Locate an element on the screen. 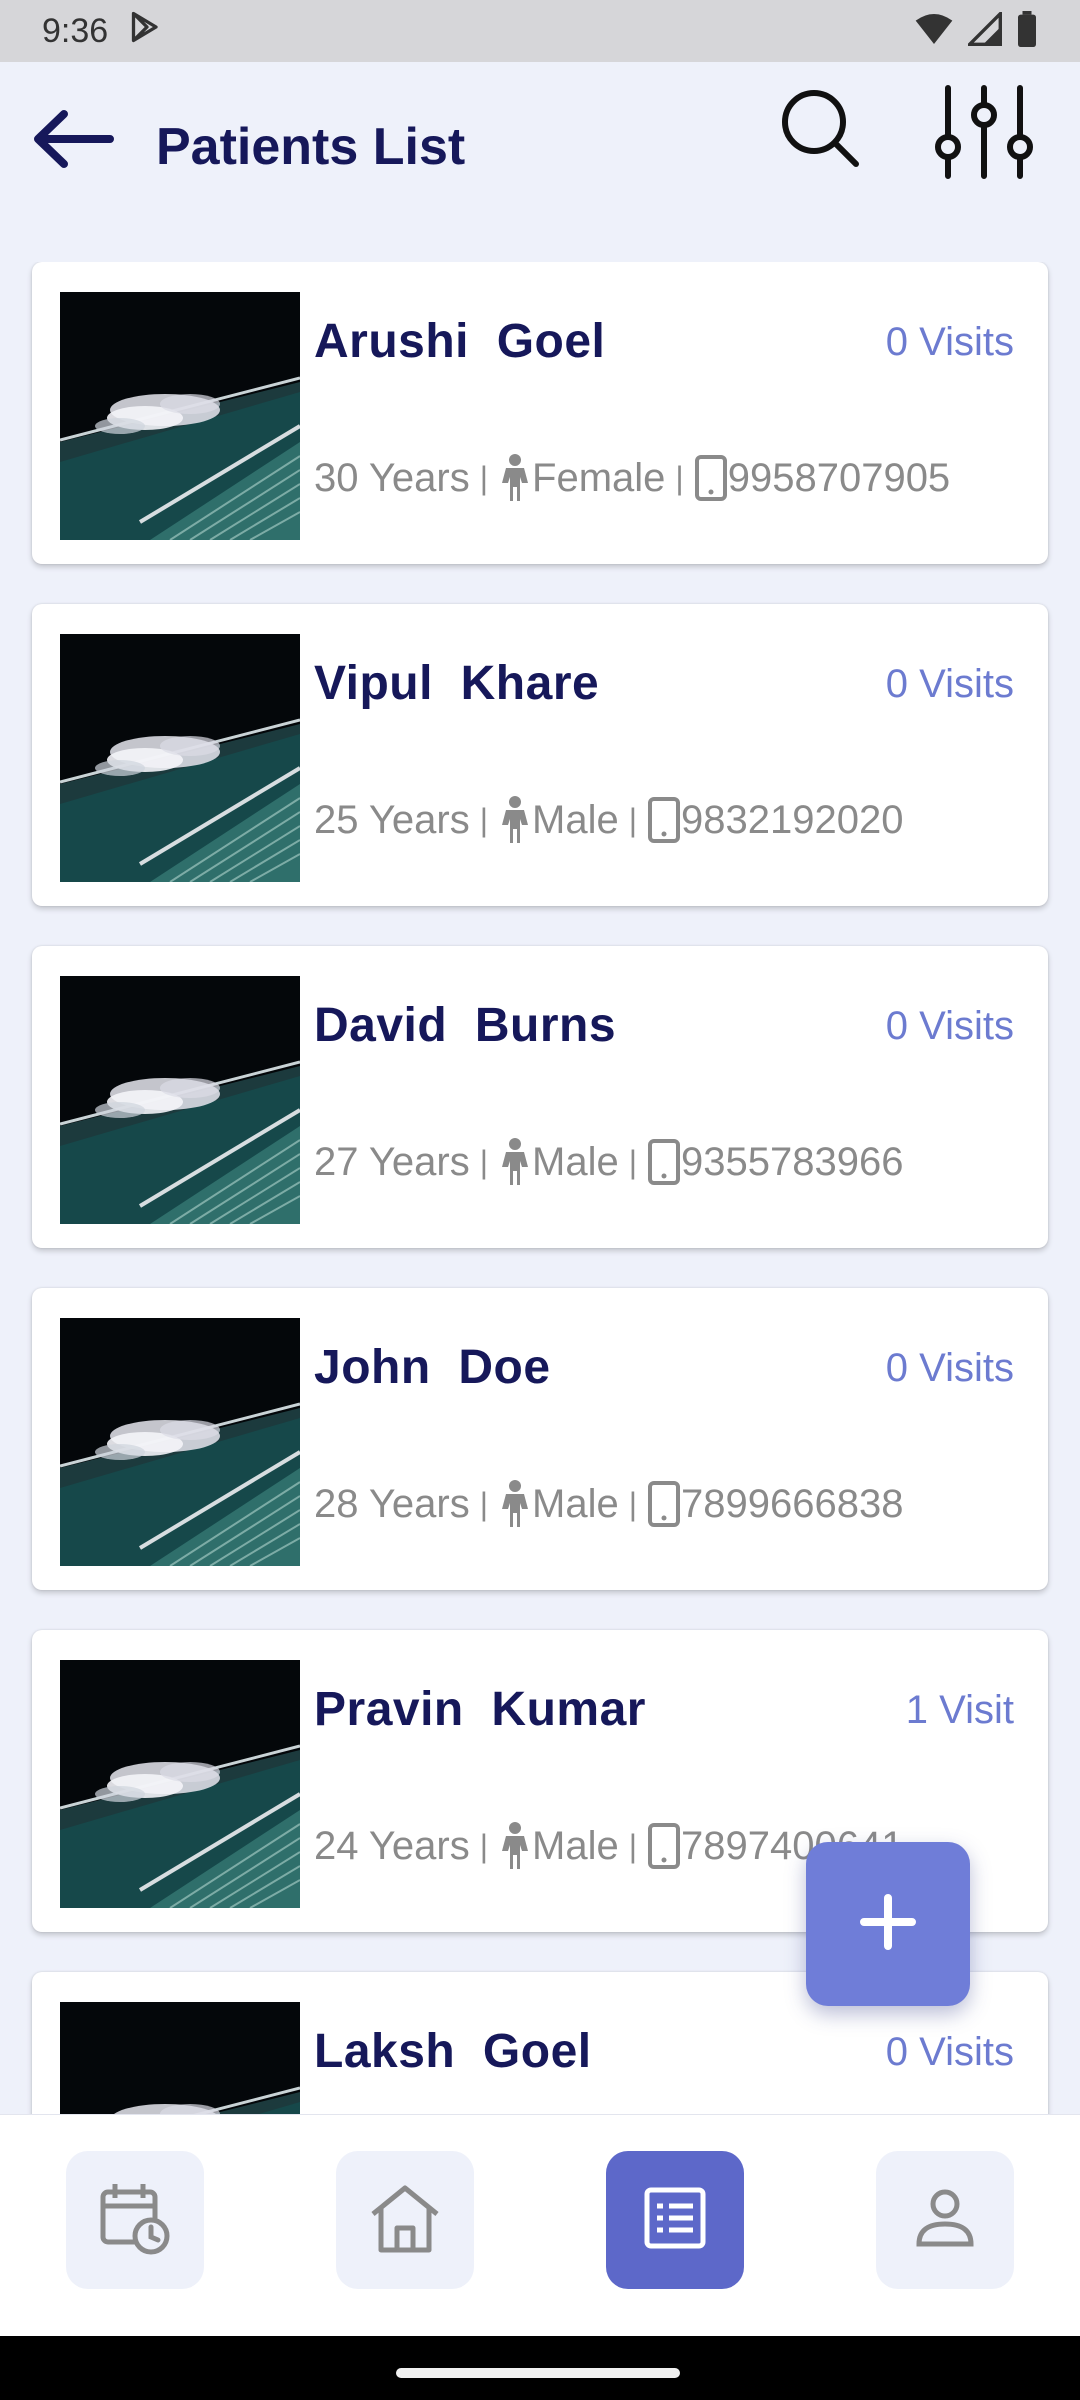 The image size is (1080, 2400). patient-last-name: Kumar is located at coordinates (568, 1709).